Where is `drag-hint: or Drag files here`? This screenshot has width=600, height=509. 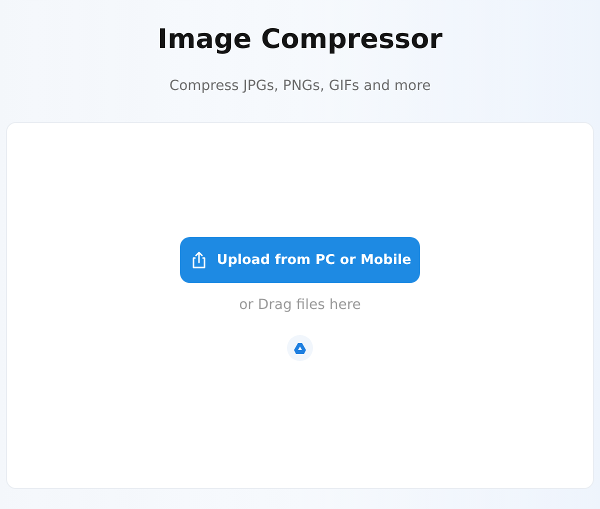 drag-hint: or Drag files here is located at coordinates (300, 305).